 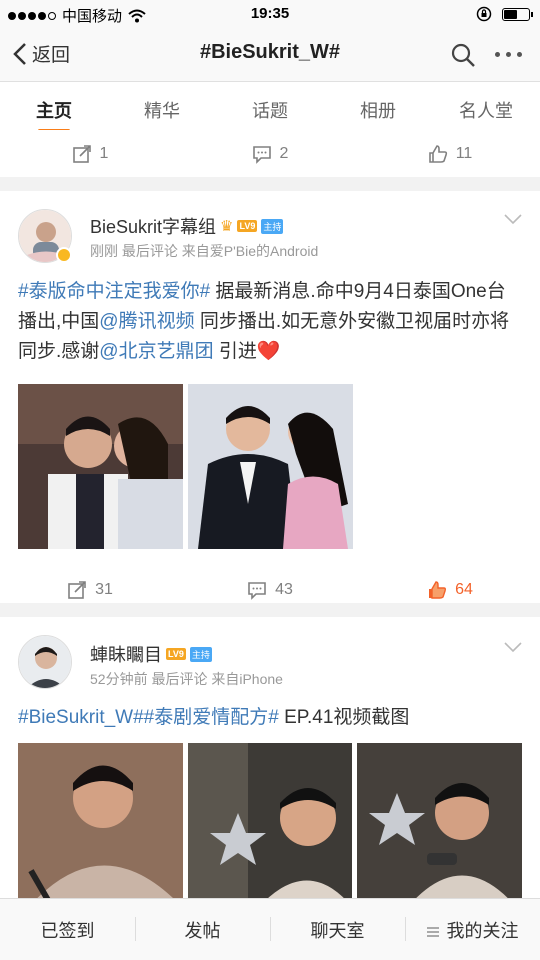 I want to click on comment-count: 43, so click(x=284, y=589).